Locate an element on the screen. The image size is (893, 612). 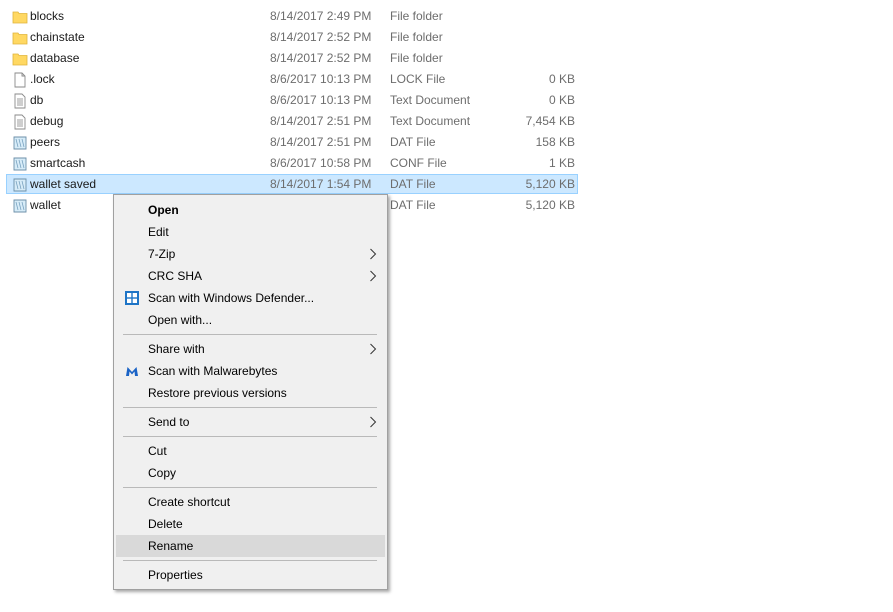
menu-item-label: Rename is located at coordinates (171, 546).